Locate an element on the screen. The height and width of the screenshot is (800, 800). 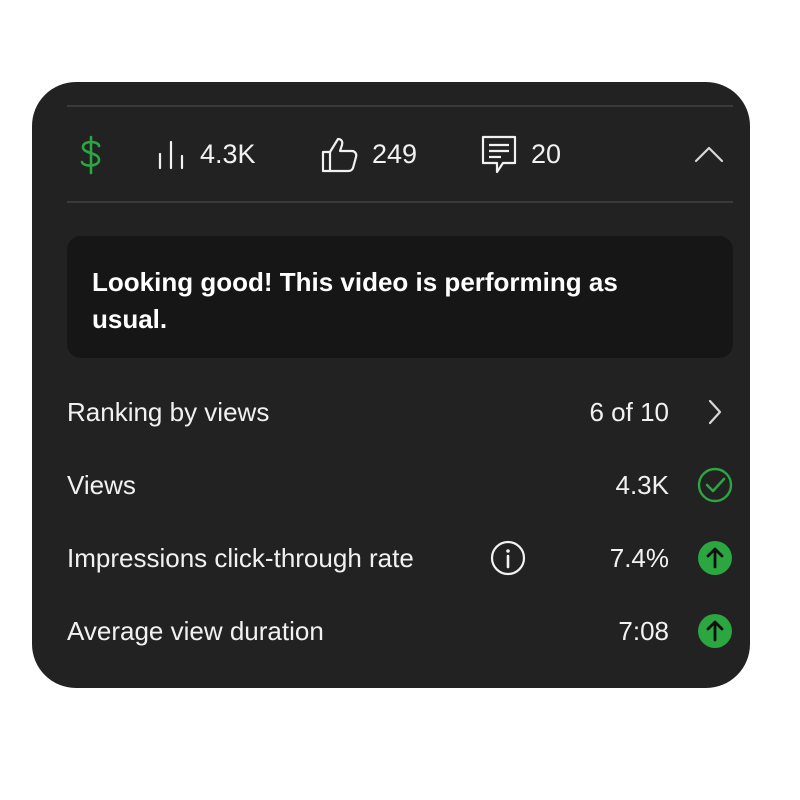
comments-count: 20 is located at coordinates (546, 154).